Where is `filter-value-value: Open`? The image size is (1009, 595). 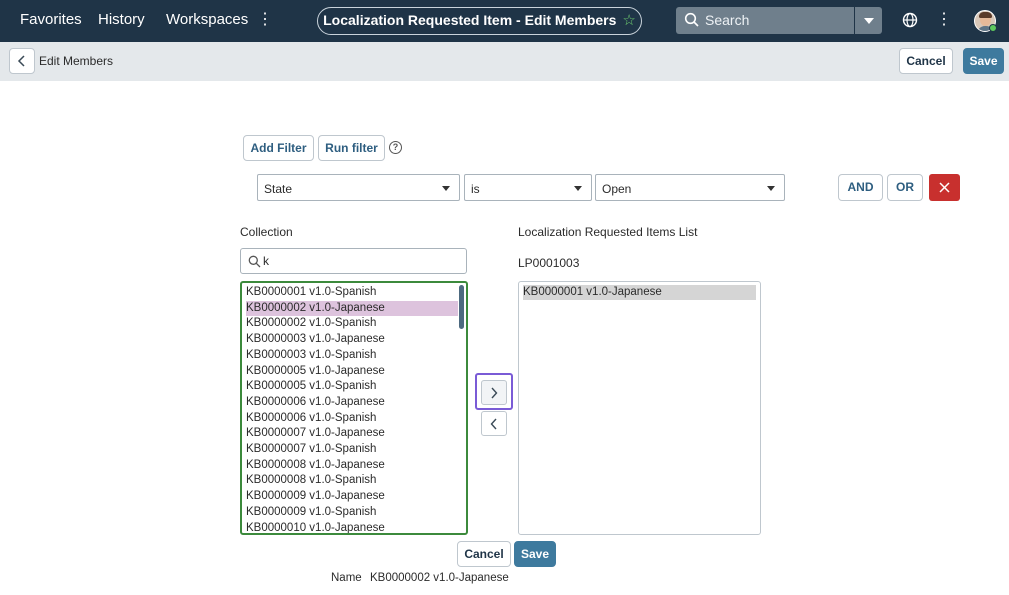
filter-value-value: Open is located at coordinates (617, 189).